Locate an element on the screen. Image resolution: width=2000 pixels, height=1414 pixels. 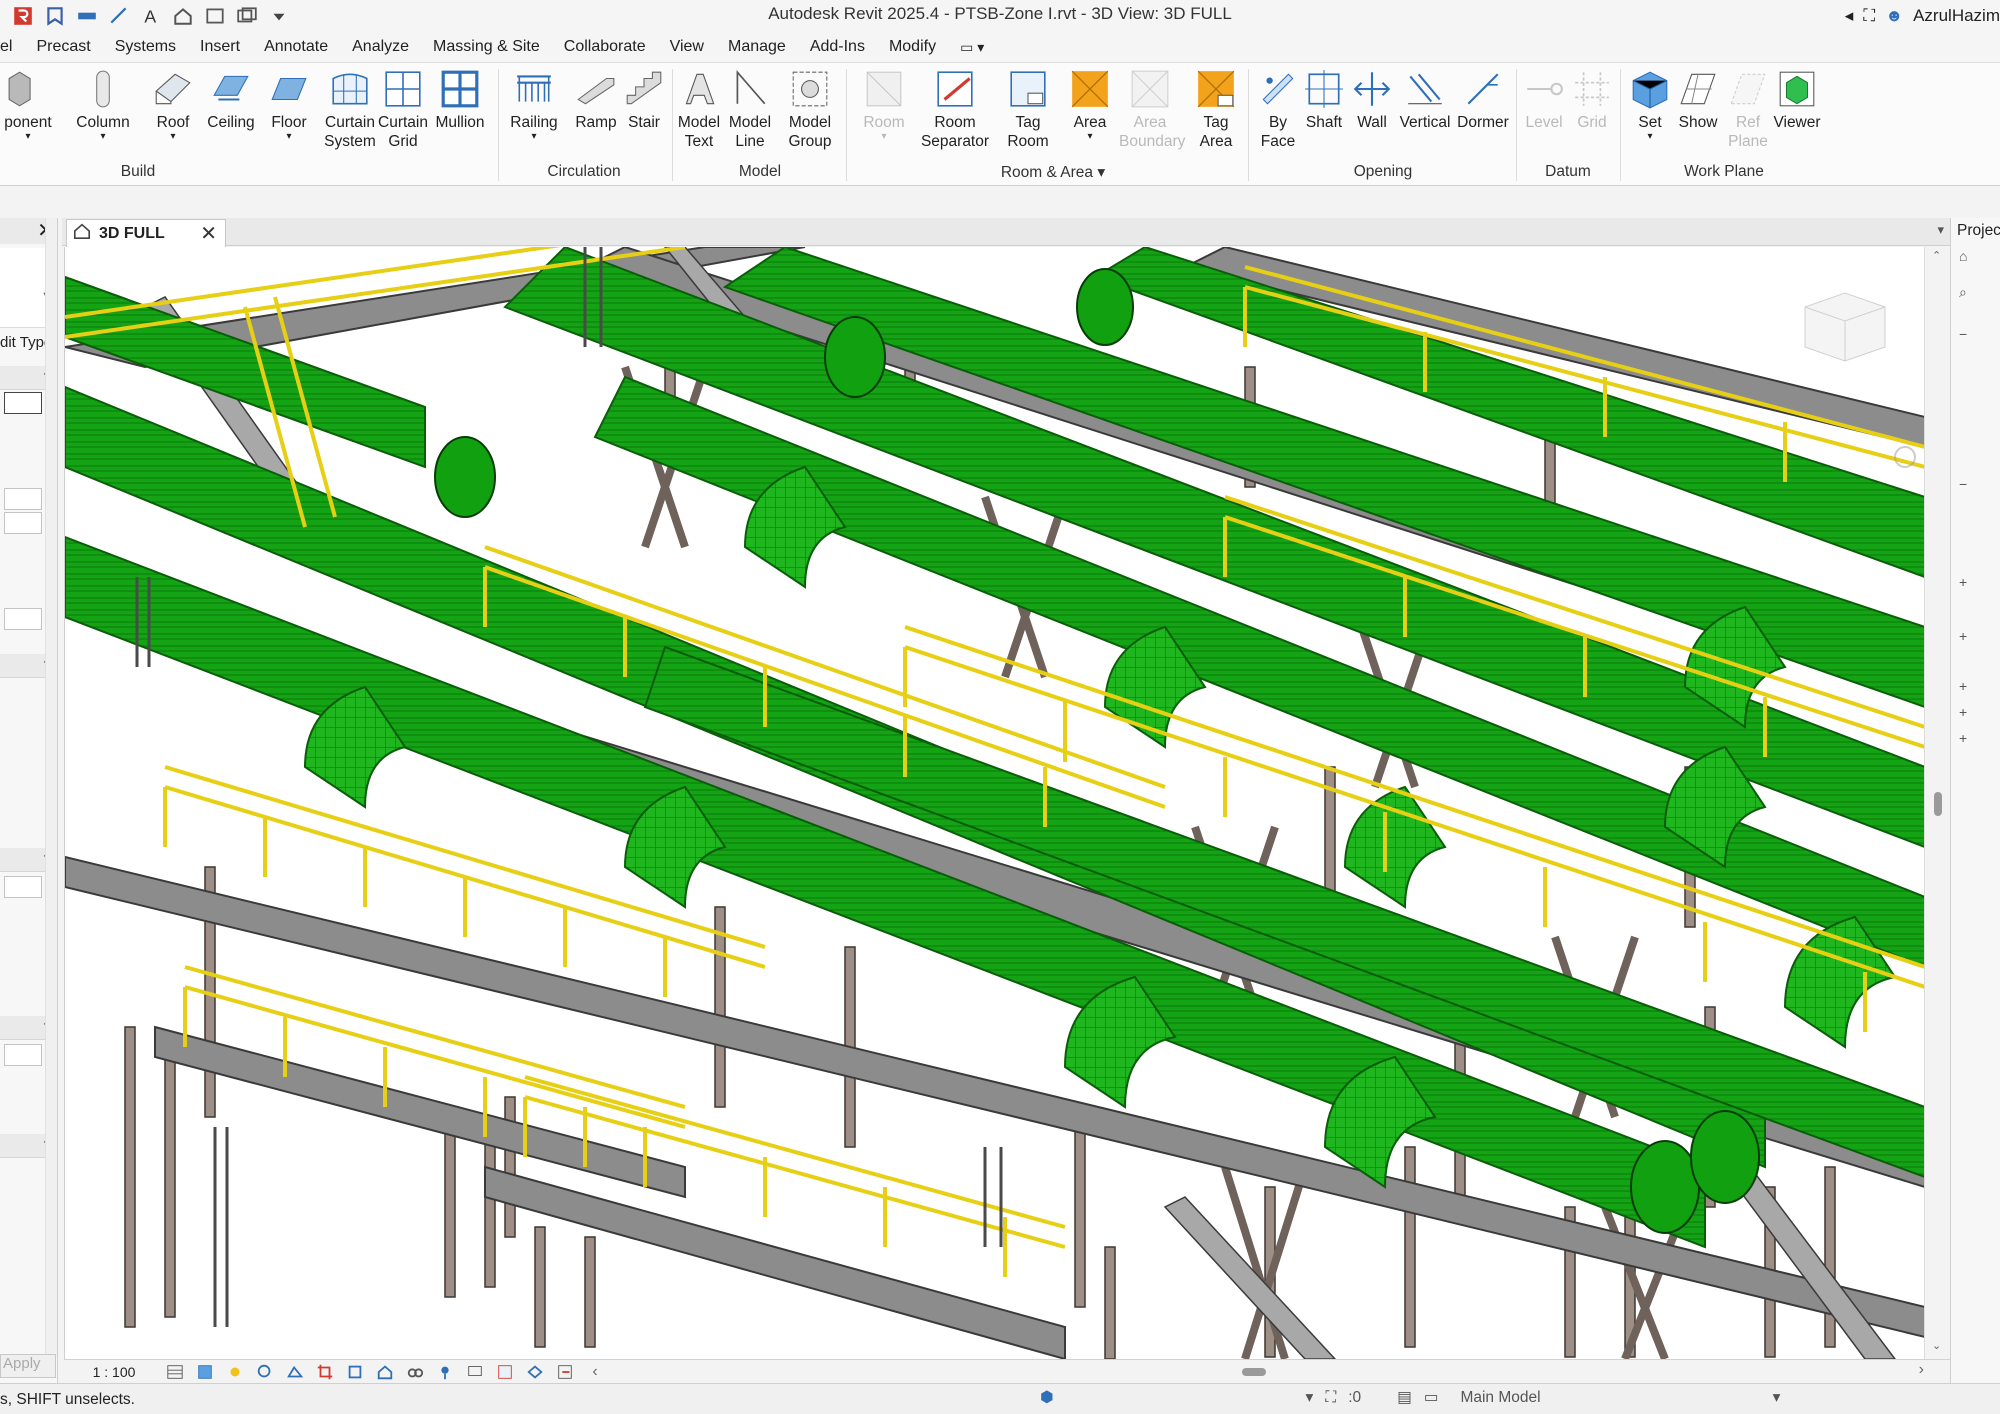
viewer-button: Viewer is located at coordinates (1797, 99).